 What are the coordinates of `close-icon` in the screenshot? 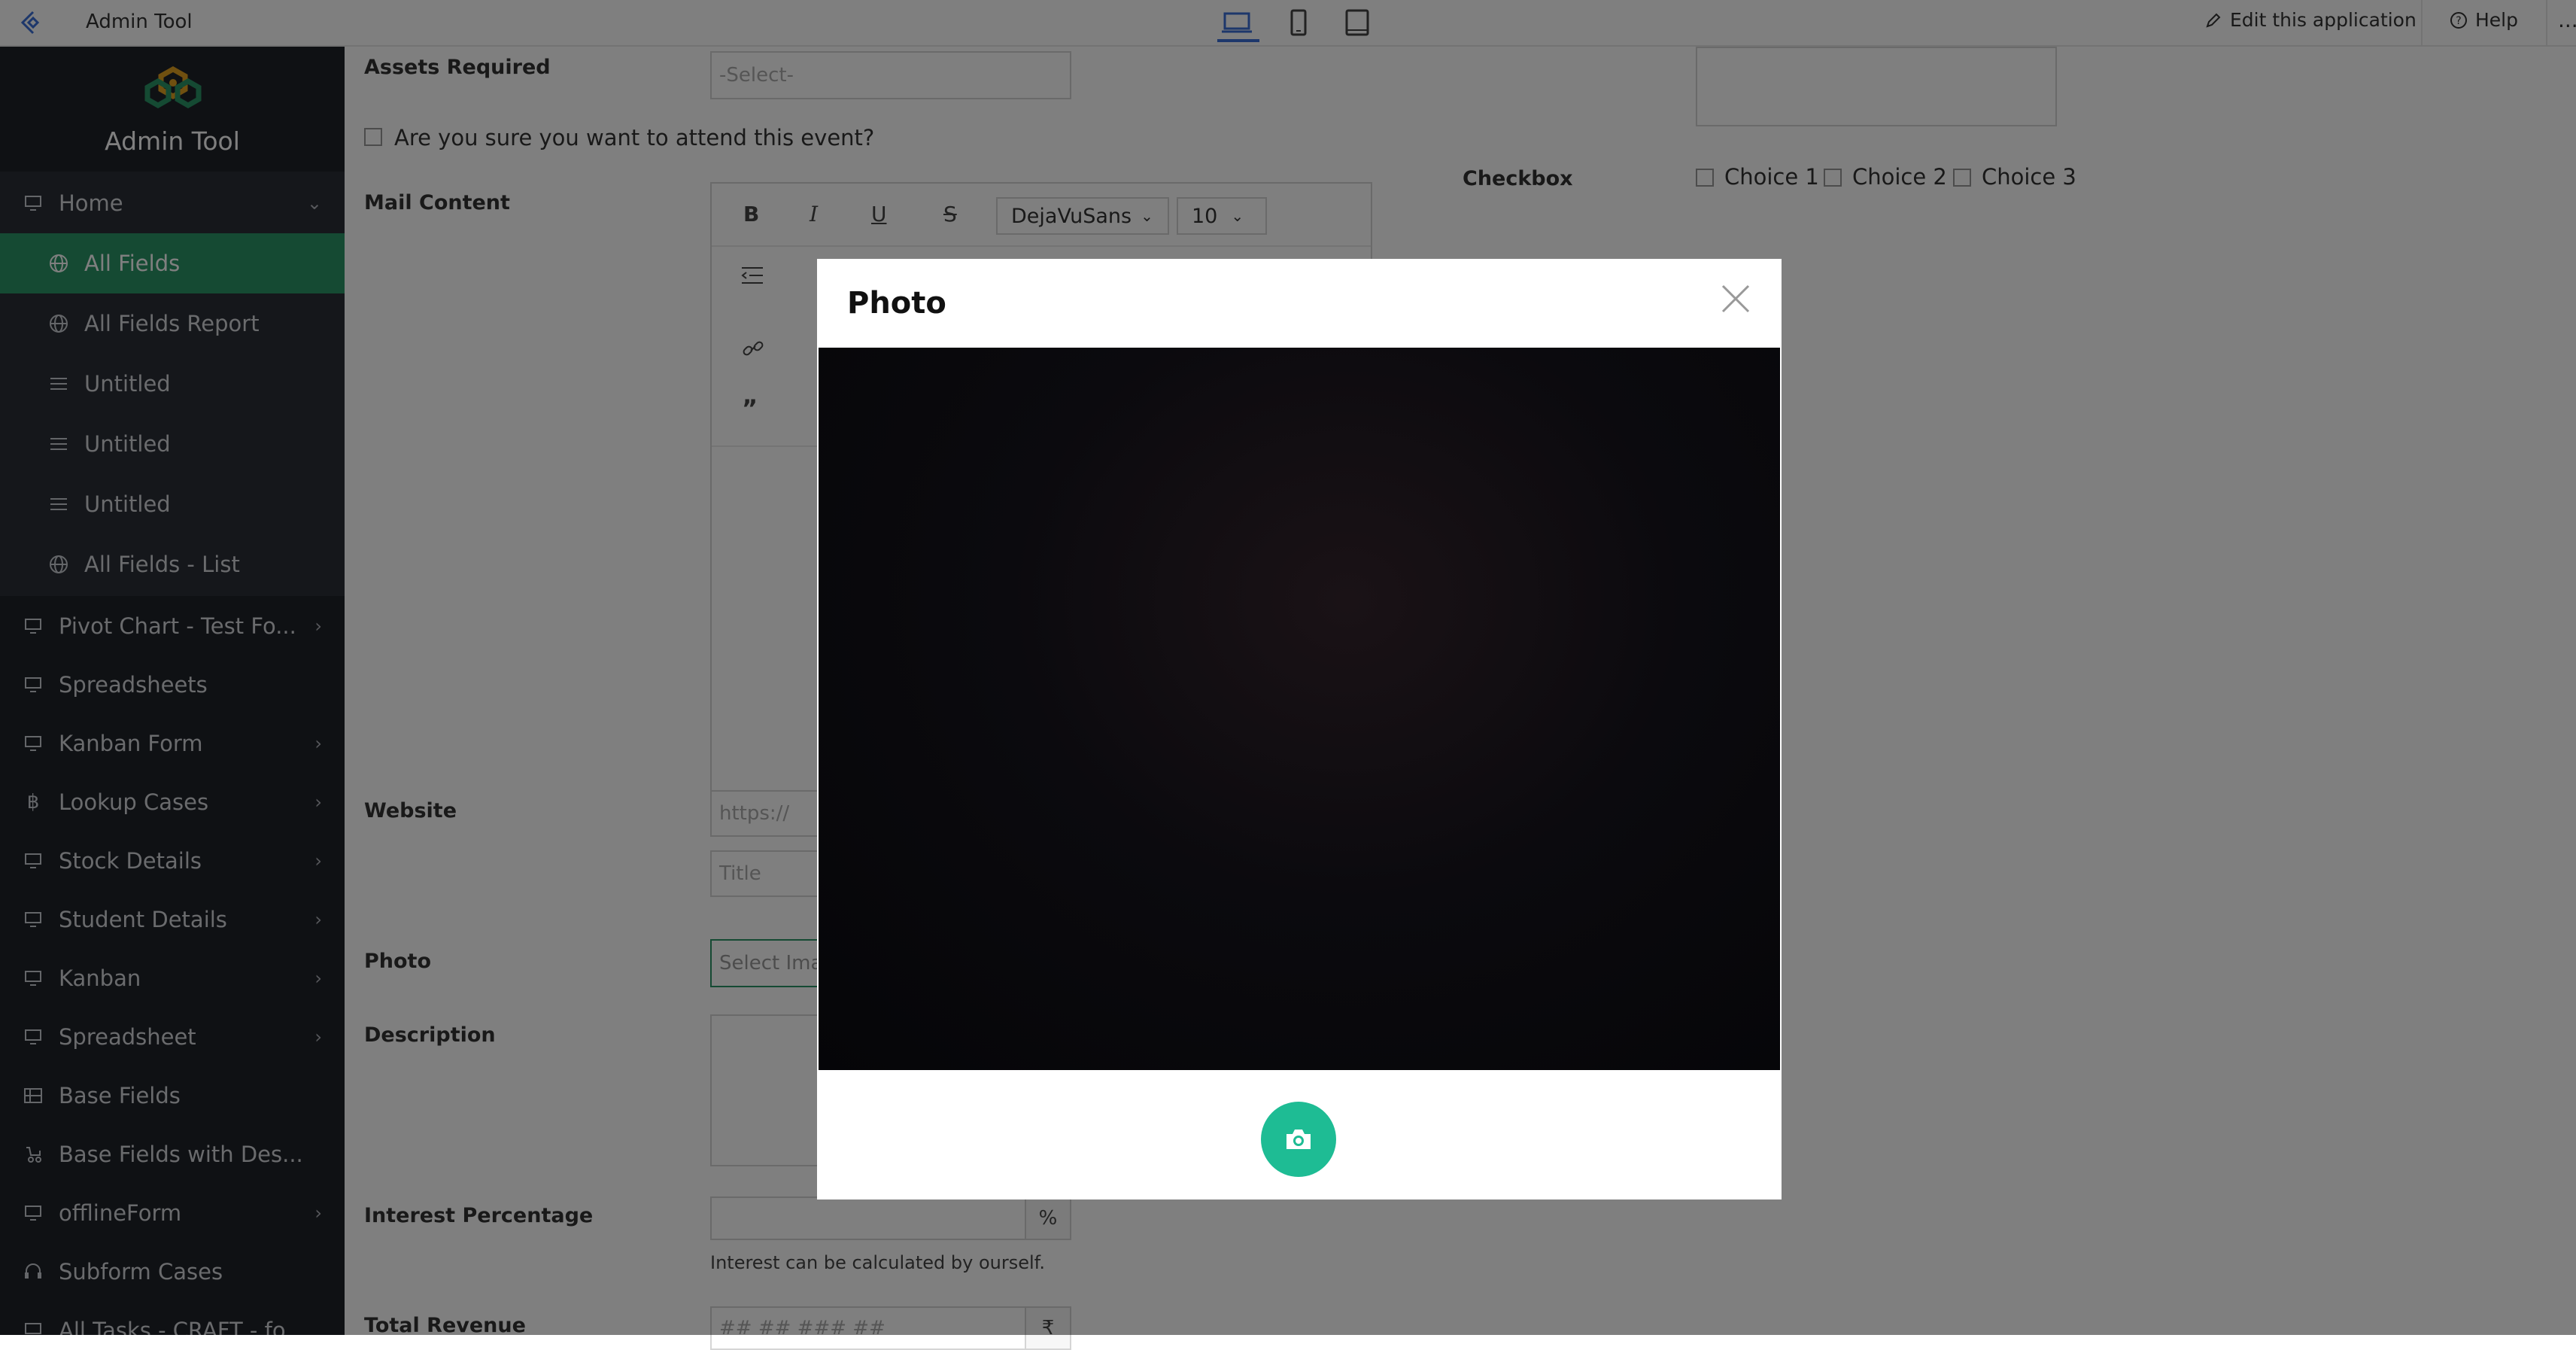 It's located at (1736, 298).